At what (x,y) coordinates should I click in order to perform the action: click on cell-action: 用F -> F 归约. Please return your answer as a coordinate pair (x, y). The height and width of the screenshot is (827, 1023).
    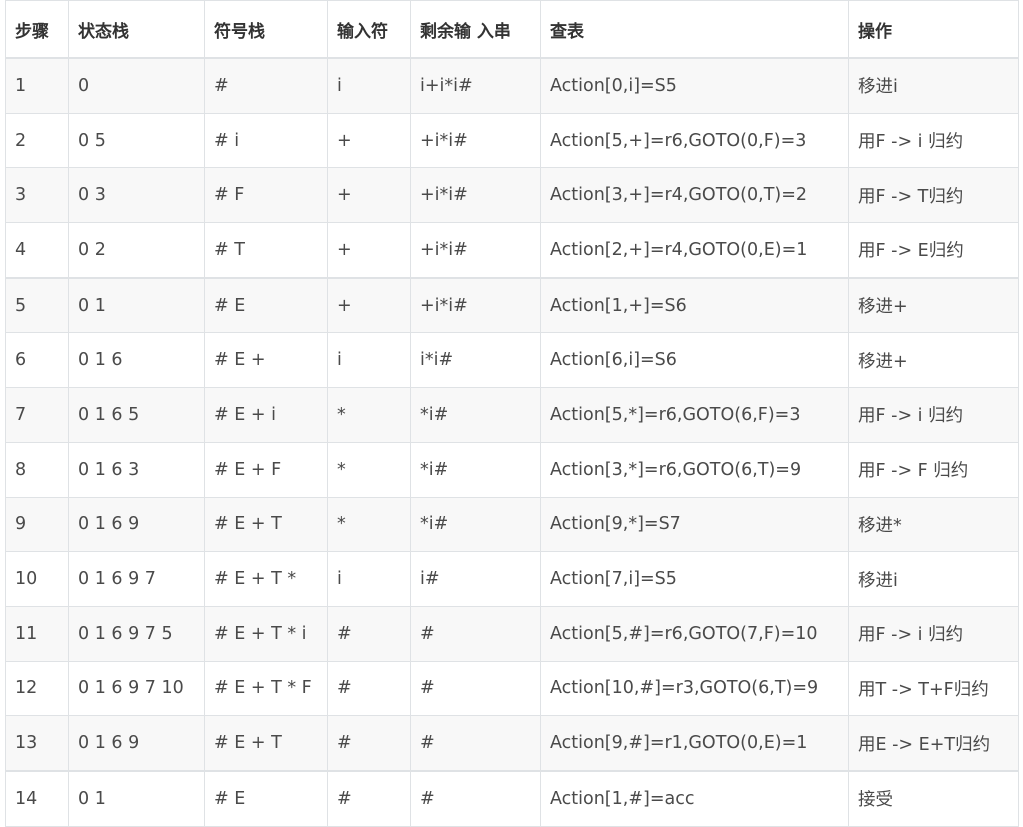
    Looking at the image, I should click on (933, 469).